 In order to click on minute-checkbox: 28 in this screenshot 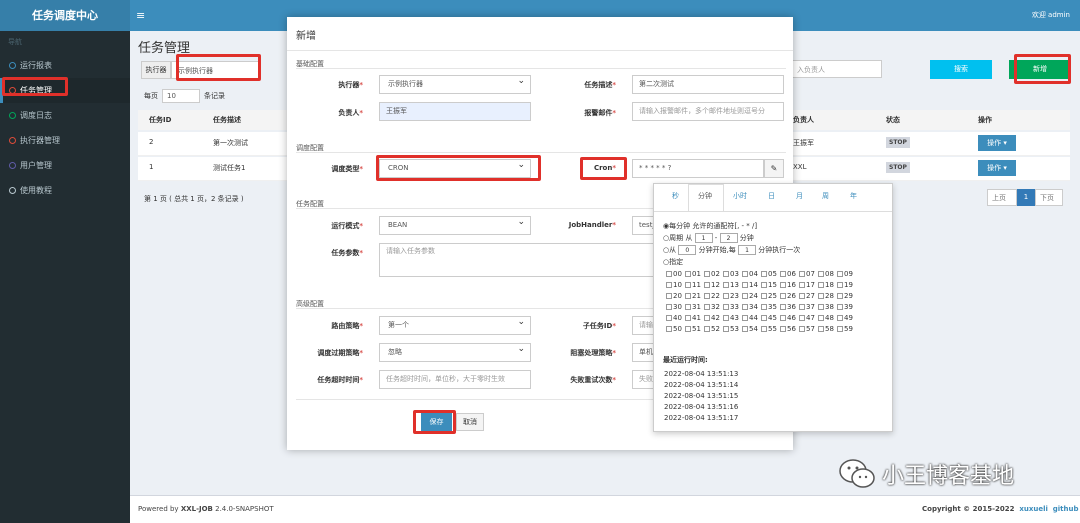, I will do `click(826, 296)`.